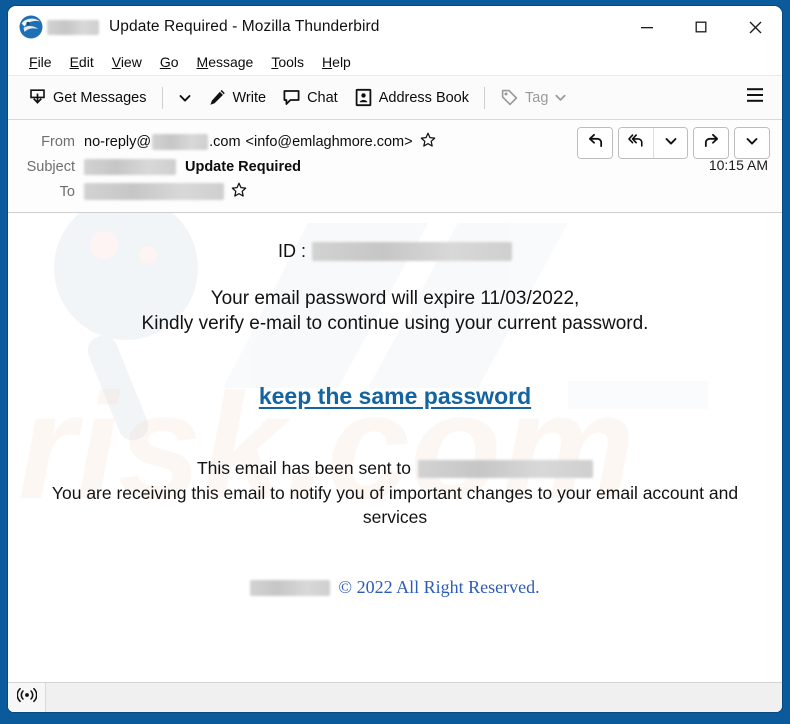 Image resolution: width=790 pixels, height=724 pixels. I want to click on reply-all-group, so click(653, 143).